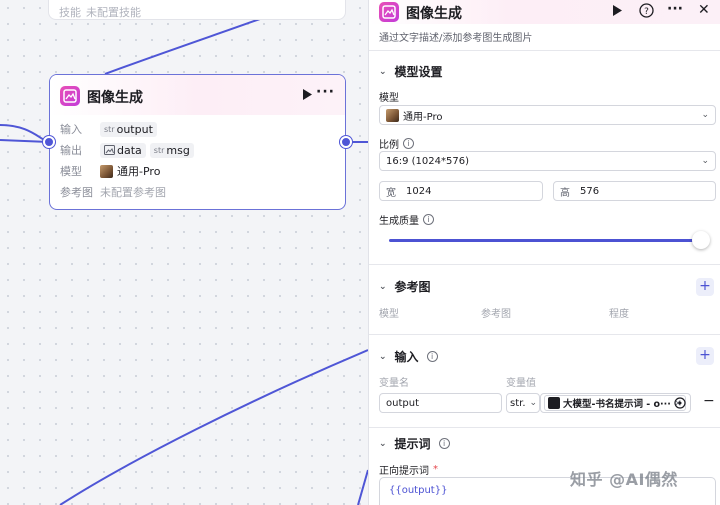 The image size is (720, 505). I want to click on output-tag-msg: str msg, so click(171, 150).